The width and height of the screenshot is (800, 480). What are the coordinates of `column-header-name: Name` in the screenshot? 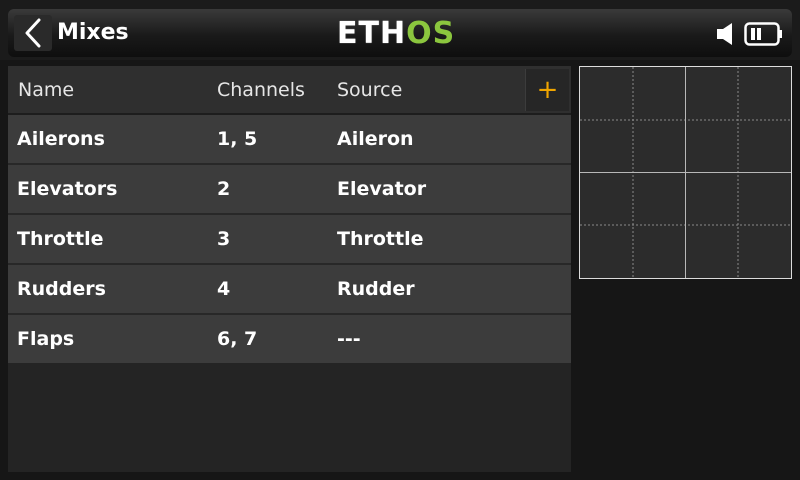 It's located at (46, 90).